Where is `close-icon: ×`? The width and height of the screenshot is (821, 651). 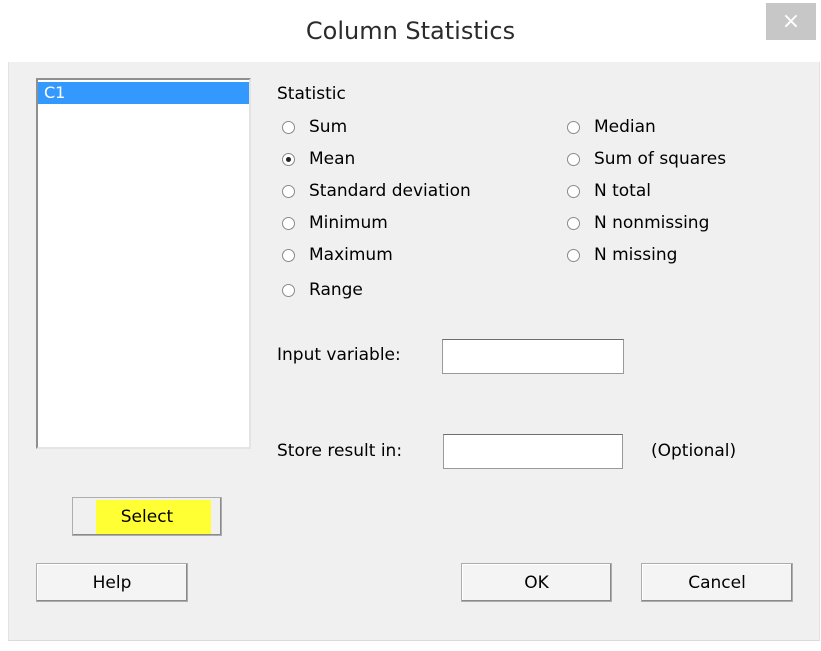
close-icon: × is located at coordinates (791, 21).